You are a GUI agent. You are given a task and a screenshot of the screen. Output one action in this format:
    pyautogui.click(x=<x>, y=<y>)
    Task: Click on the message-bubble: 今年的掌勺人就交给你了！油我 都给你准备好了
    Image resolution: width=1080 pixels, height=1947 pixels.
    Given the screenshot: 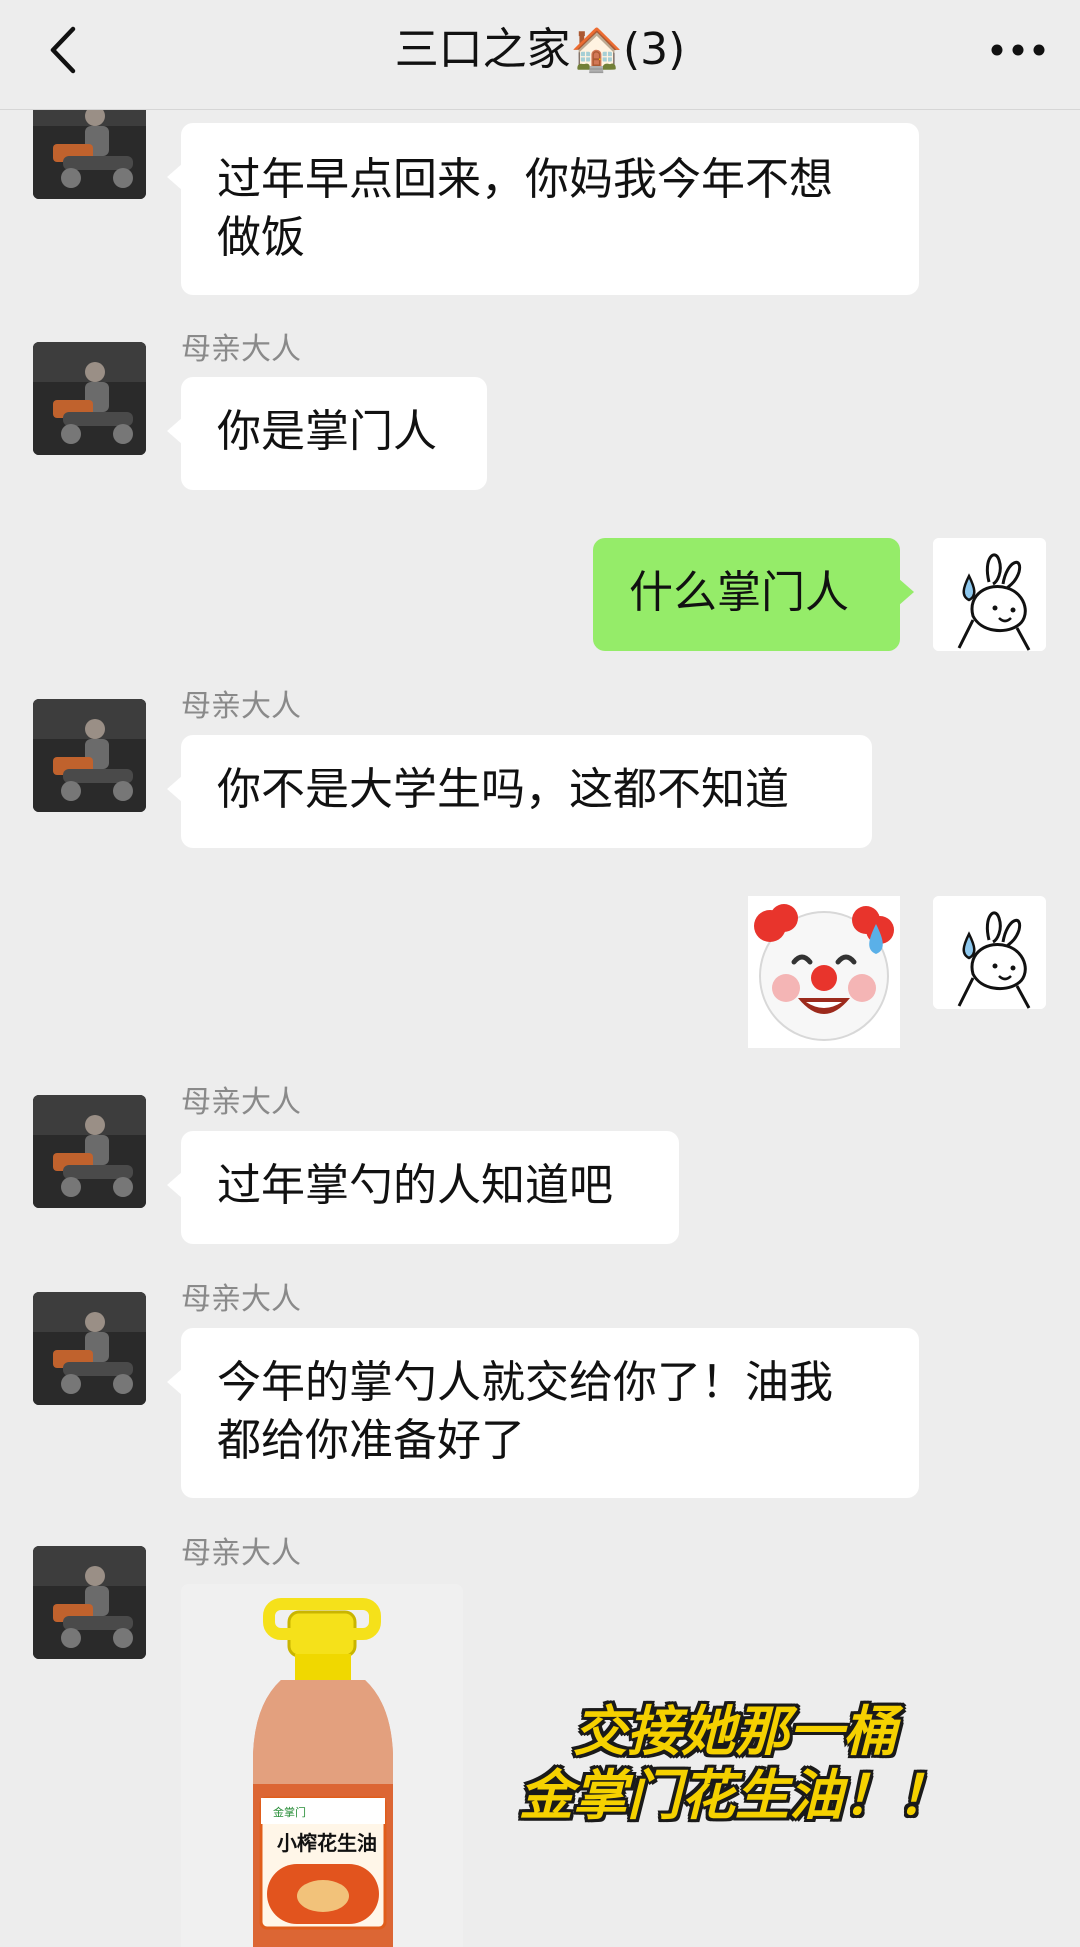 What is the action you would take?
    pyautogui.click(x=543, y=1413)
    